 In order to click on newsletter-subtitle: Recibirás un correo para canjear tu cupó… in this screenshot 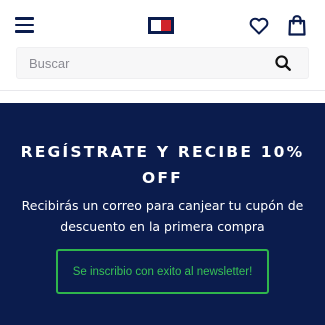, I will do `click(162, 216)`.